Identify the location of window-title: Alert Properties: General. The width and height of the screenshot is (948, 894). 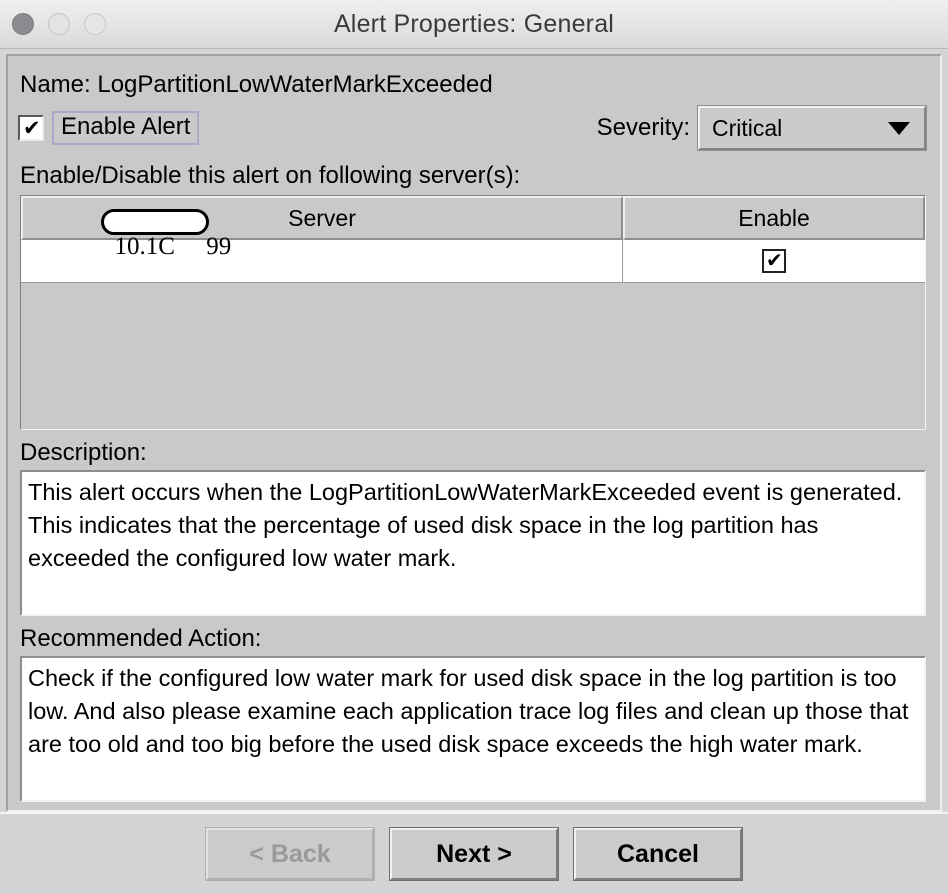
(474, 23).